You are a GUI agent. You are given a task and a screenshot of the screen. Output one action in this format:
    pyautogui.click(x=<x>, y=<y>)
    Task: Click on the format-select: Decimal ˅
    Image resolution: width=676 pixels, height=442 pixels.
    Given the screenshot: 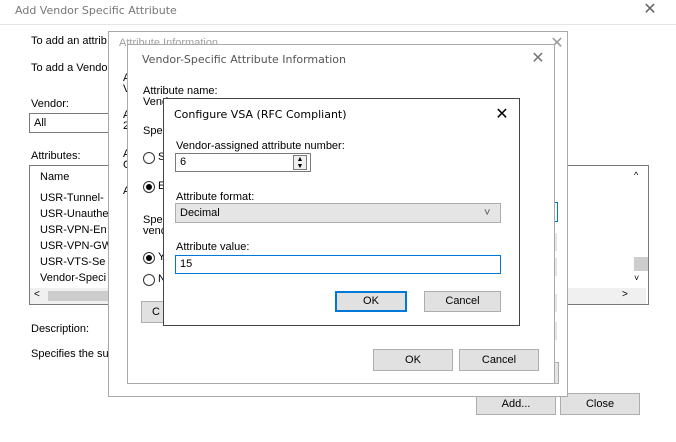 What is the action you would take?
    pyautogui.click(x=338, y=213)
    